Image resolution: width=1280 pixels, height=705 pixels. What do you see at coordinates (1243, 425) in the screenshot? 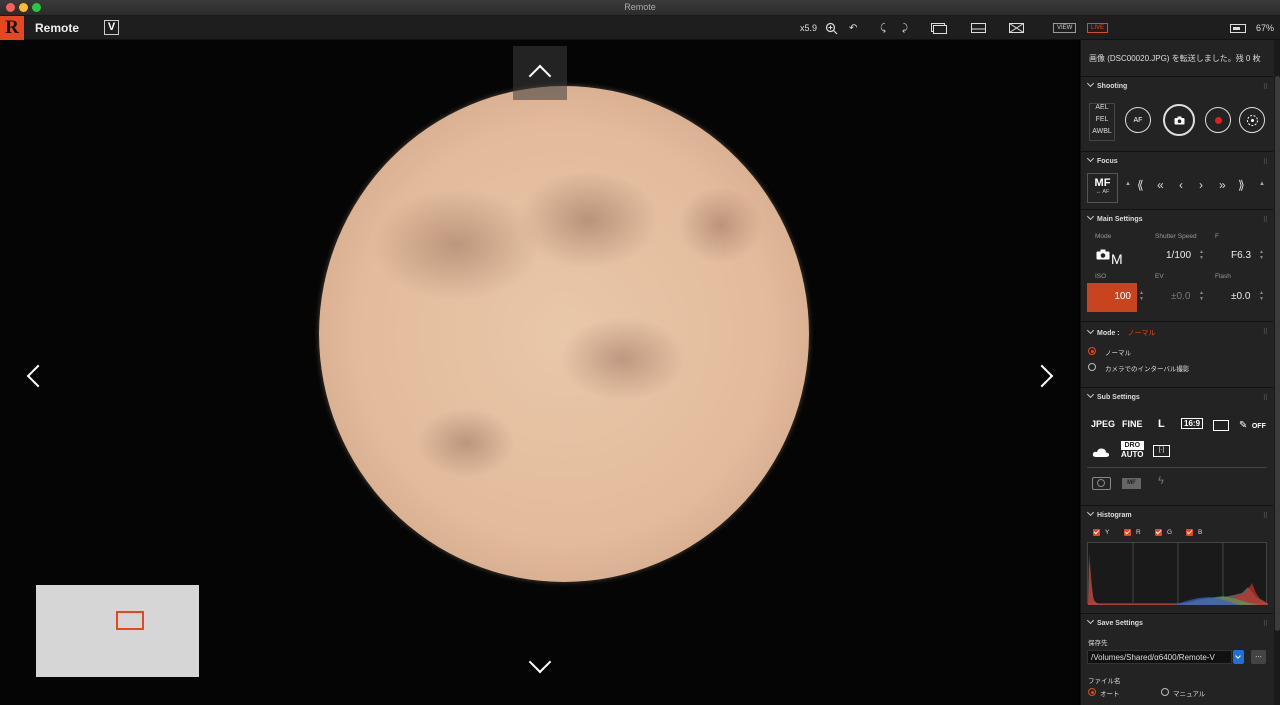
I see `steady-shot-icon: ✎` at bounding box center [1243, 425].